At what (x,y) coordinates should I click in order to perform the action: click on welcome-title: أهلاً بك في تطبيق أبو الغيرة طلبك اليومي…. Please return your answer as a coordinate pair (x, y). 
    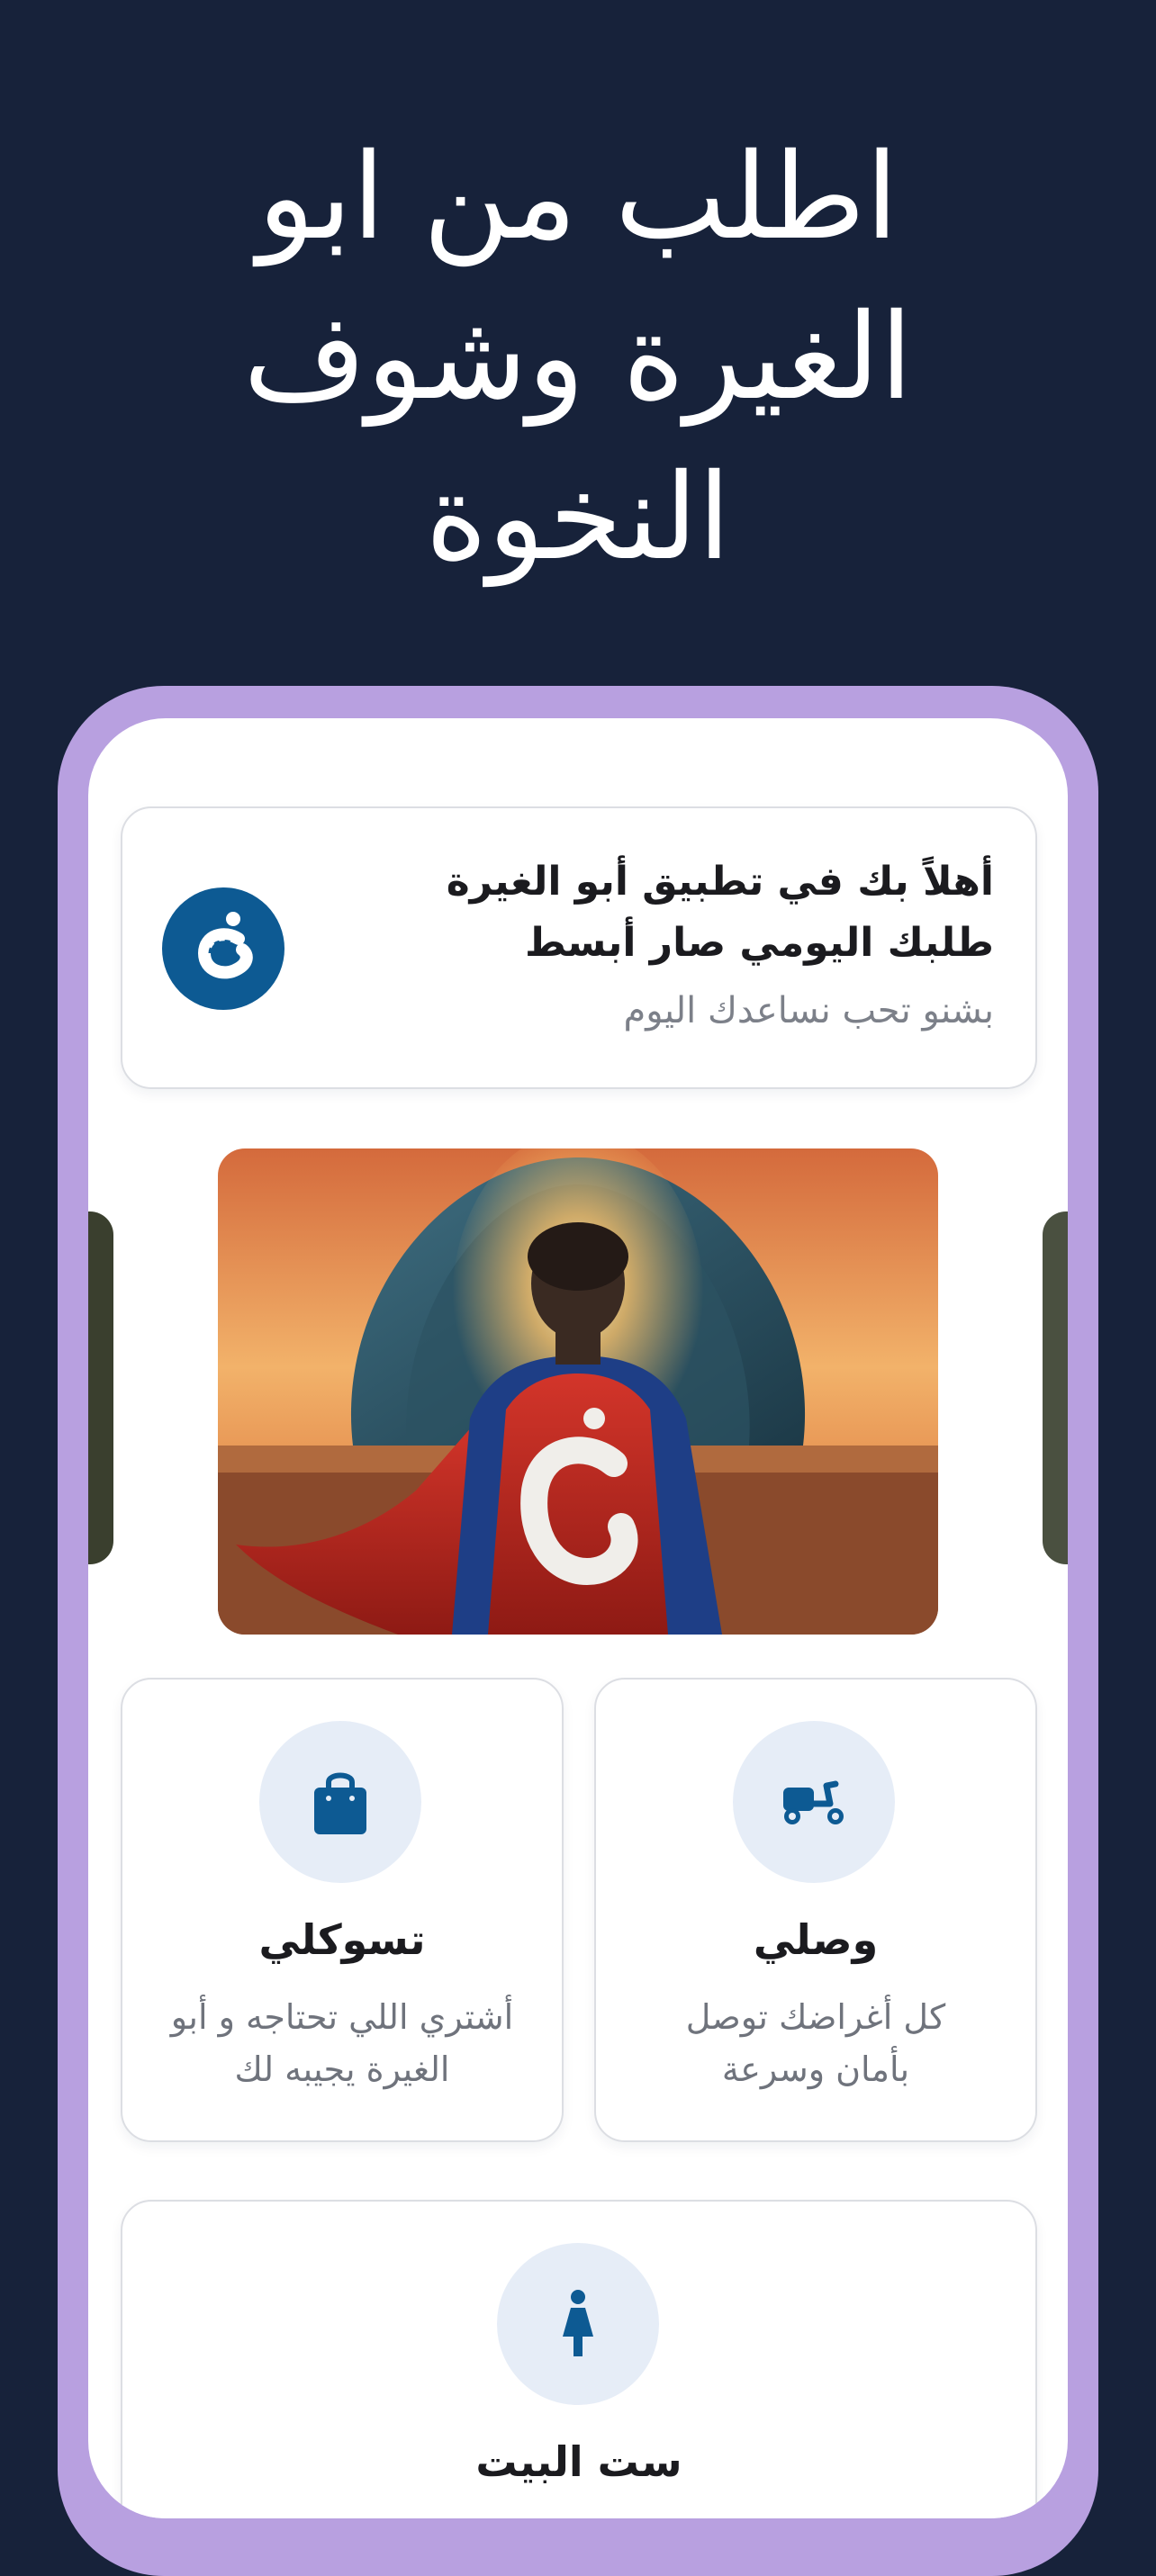
    Looking at the image, I should click on (720, 912).